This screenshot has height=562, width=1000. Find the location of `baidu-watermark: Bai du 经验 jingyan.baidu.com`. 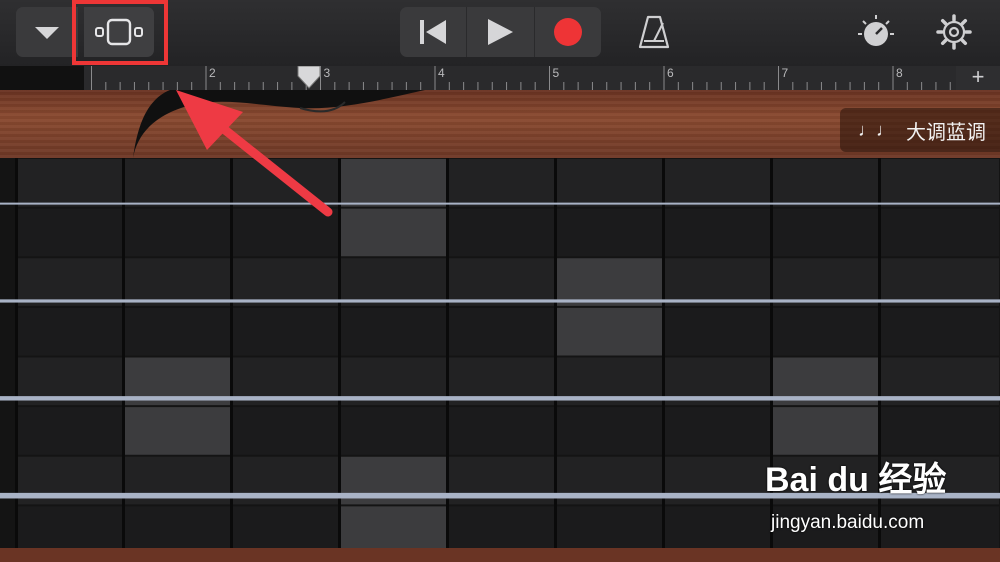

baidu-watermark: Bai du 经验 jingyan.baidu.com is located at coordinates (865, 497).